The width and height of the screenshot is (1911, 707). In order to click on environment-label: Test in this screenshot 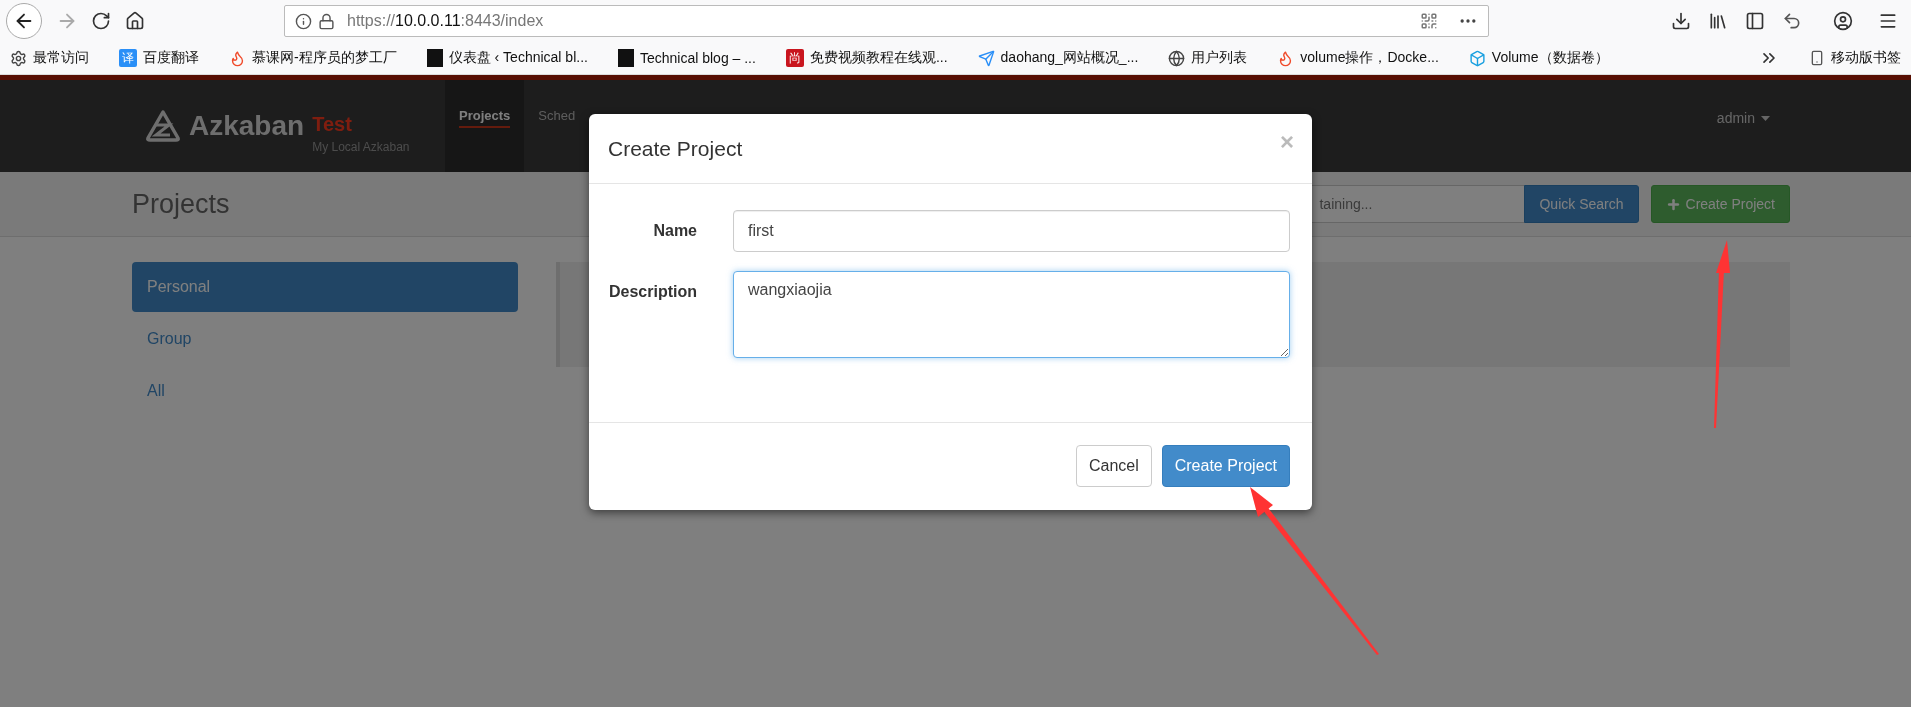, I will do `click(332, 124)`.